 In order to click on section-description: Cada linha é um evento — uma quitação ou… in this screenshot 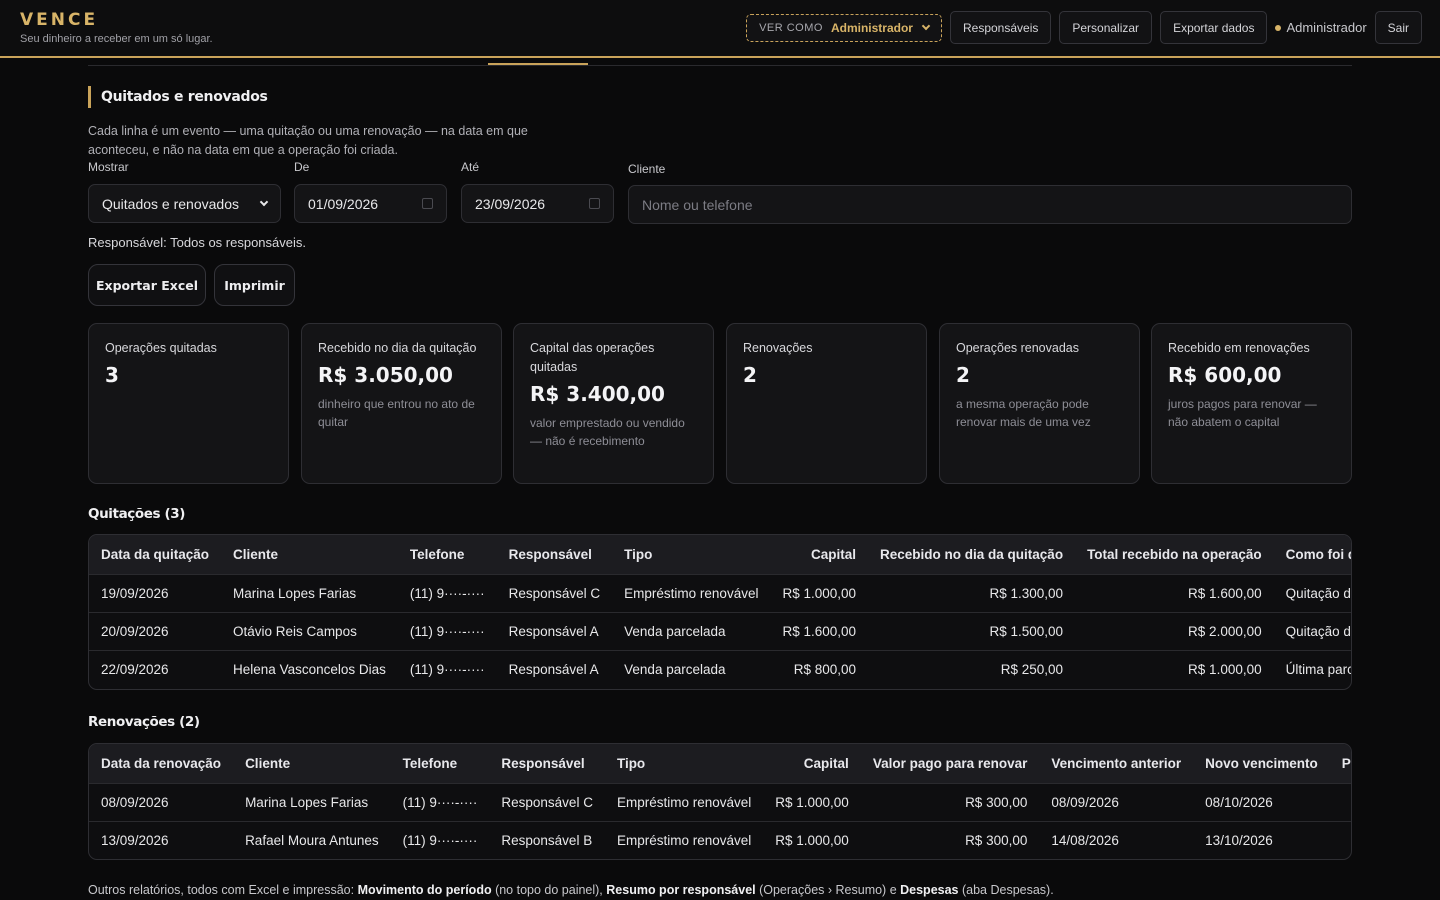, I will do `click(308, 140)`.